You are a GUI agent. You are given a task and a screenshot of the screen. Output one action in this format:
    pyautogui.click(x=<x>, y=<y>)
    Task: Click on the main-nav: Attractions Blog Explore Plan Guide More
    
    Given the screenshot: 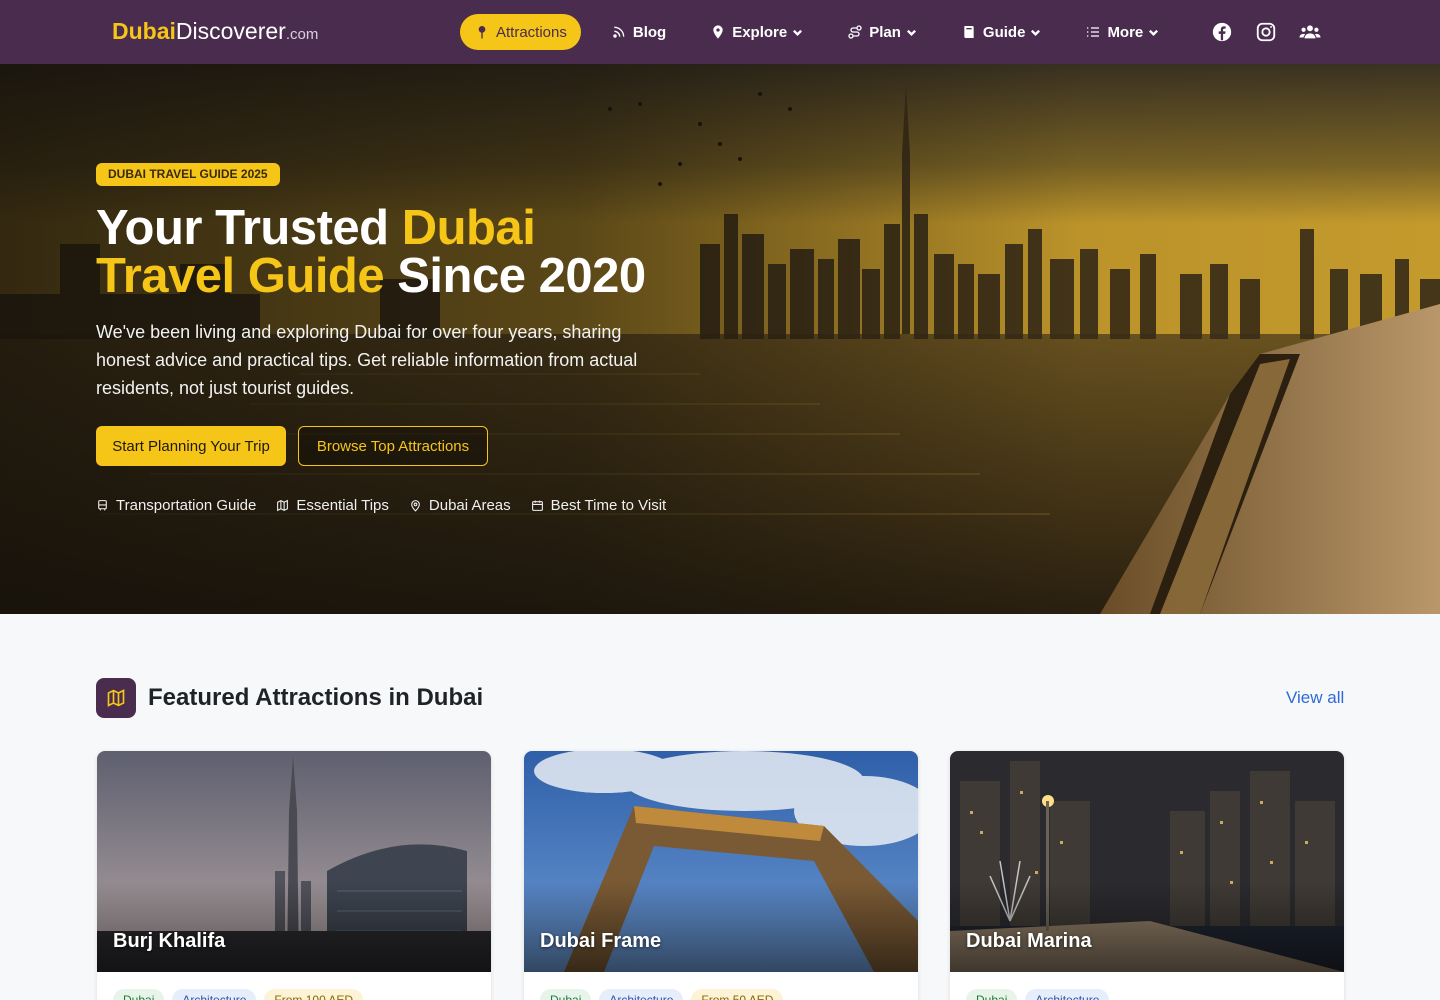 What is the action you would take?
    pyautogui.click(x=824, y=32)
    